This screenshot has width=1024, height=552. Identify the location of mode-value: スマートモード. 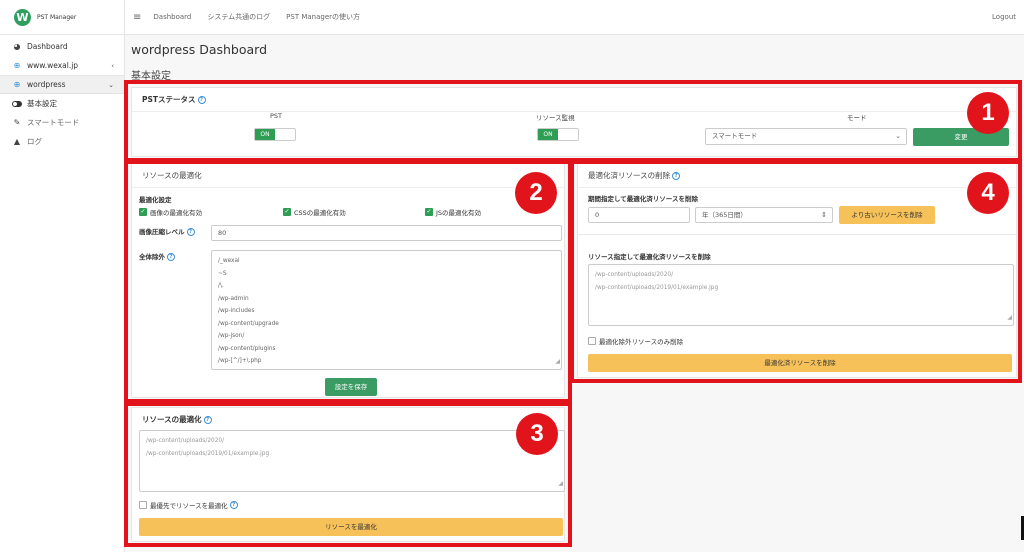
(735, 136).